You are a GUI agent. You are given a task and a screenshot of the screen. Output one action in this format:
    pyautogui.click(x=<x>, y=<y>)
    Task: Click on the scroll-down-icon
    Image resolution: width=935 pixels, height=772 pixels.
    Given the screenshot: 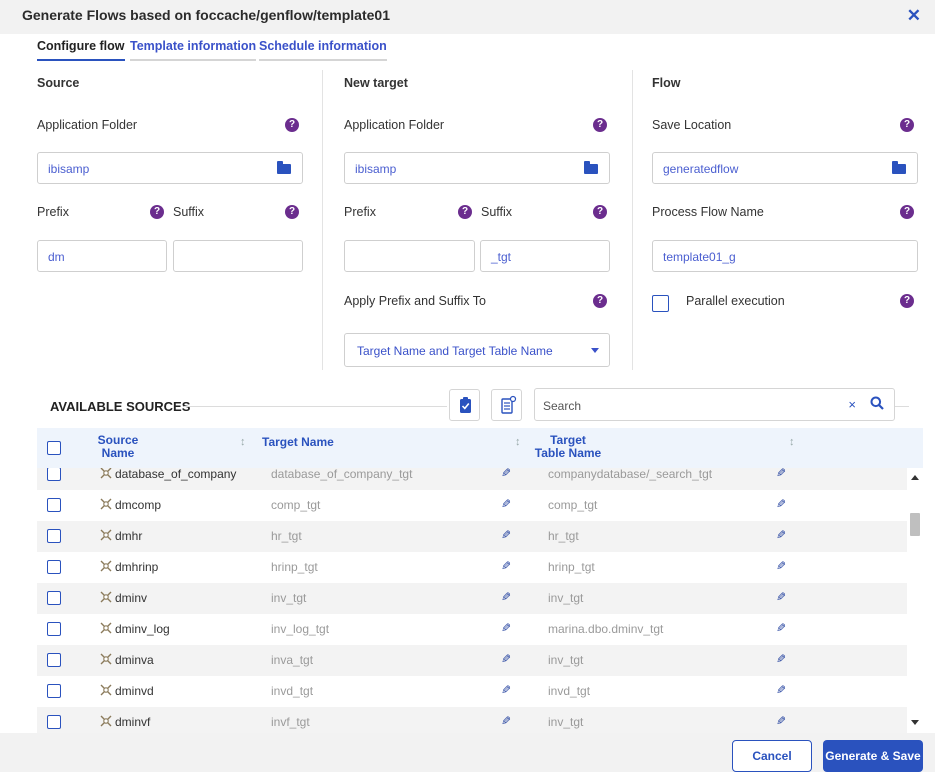 What is the action you would take?
    pyautogui.click(x=915, y=722)
    